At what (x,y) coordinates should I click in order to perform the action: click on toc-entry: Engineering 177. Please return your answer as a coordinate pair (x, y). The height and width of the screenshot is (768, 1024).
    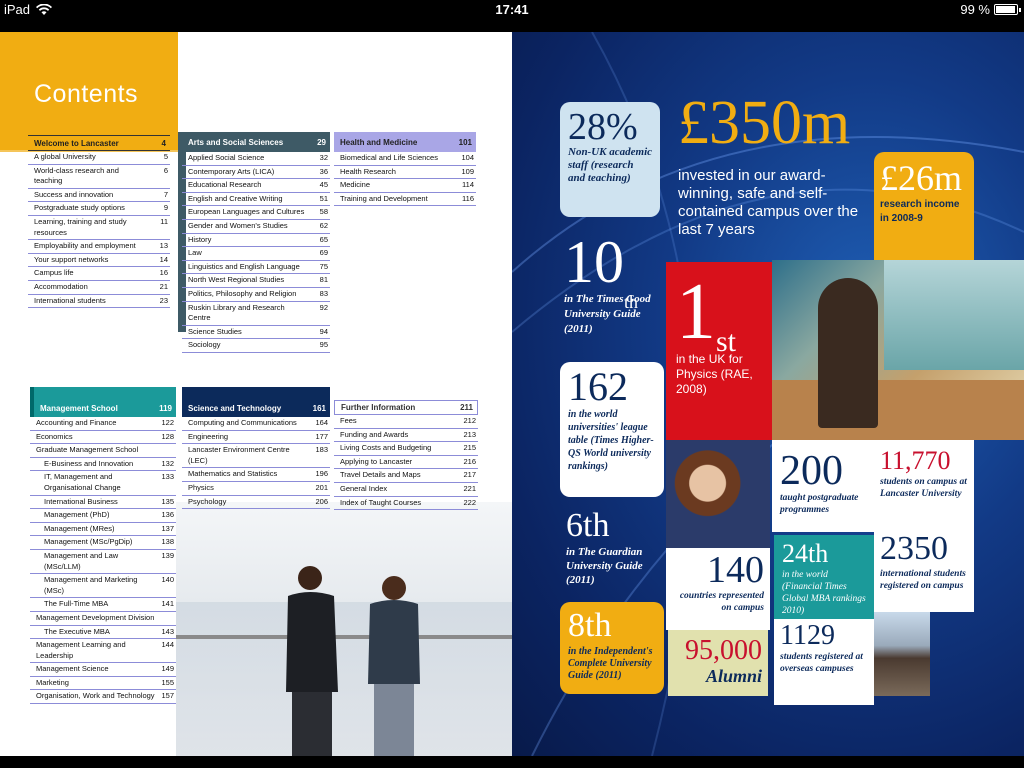
    Looking at the image, I should click on (256, 438).